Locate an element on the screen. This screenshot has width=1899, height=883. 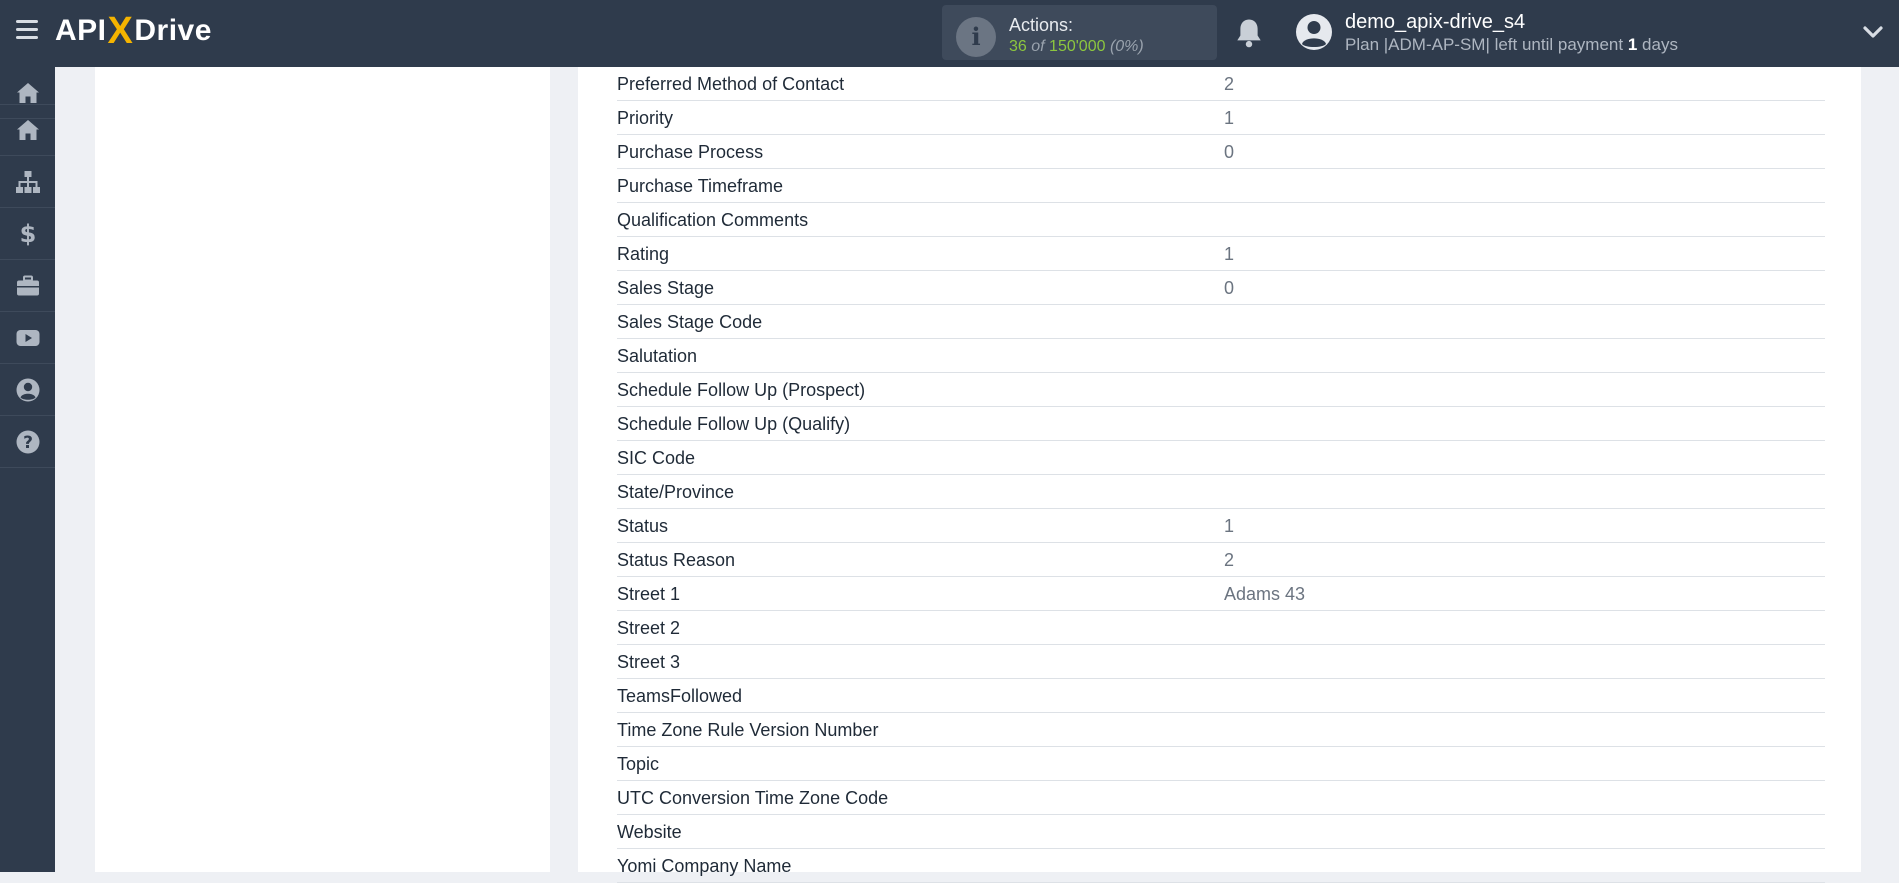
field-row: Status Reason 2 is located at coordinates (1221, 560).